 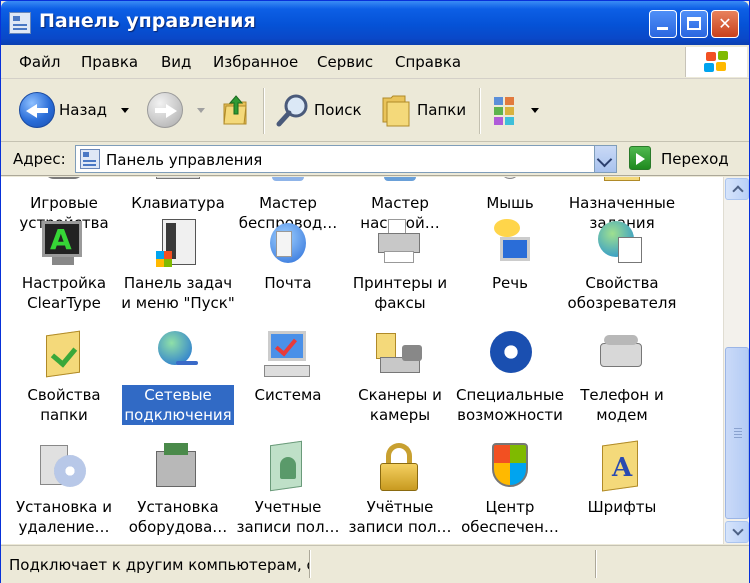 What do you see at coordinates (622, 293) in the screenshot?
I see `control-panel-item-label: Свойства обозревателя` at bounding box center [622, 293].